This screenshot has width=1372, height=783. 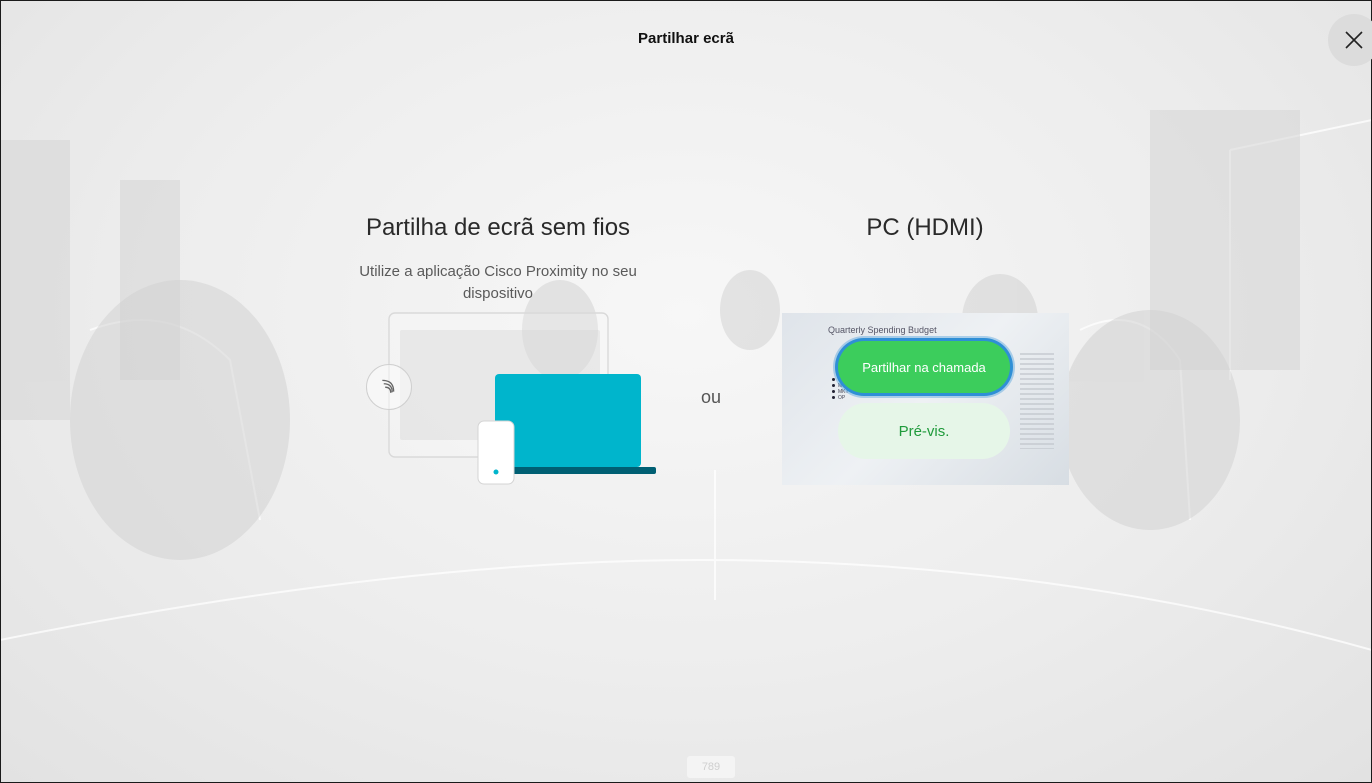 I want to click on slide-text-lines, so click(x=1037, y=401).